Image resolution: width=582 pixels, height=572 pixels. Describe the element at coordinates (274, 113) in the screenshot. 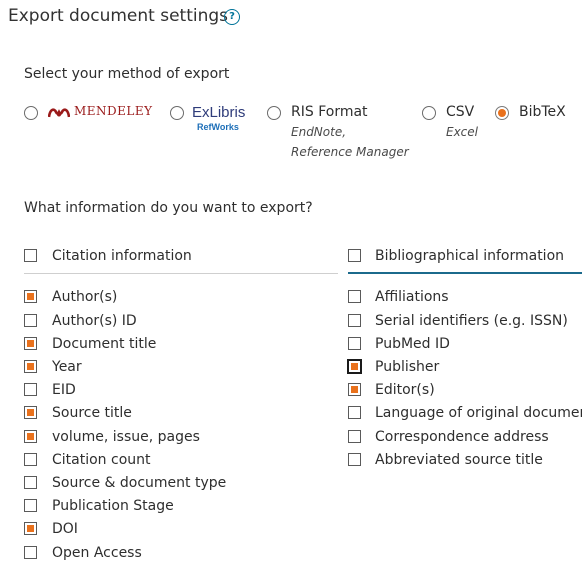

I see `radio-ris` at that location.